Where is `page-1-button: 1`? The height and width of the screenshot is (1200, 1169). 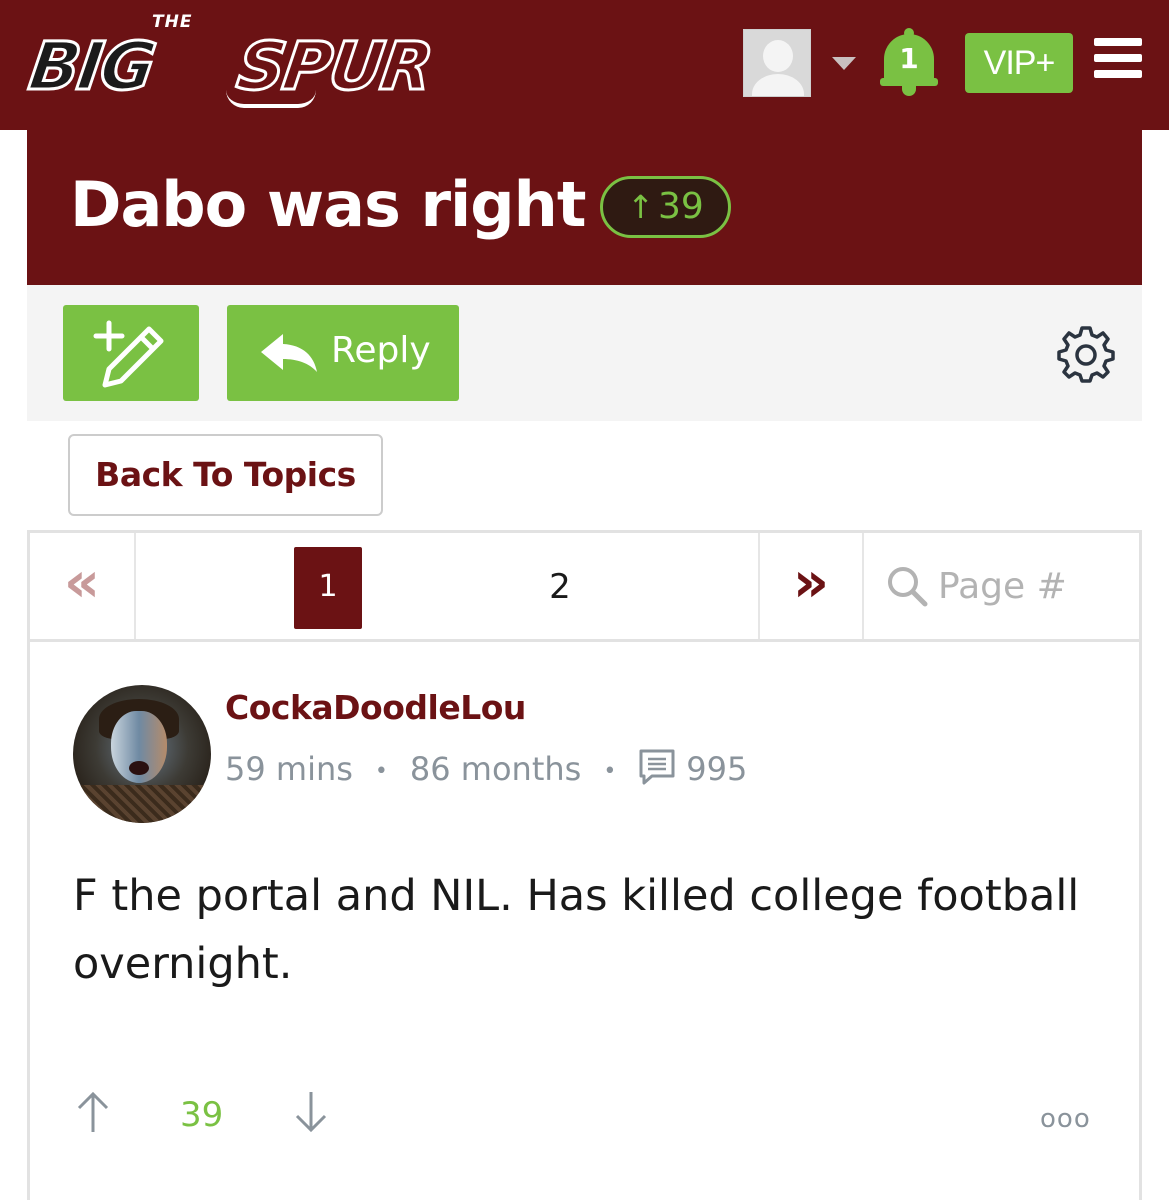 page-1-button: 1 is located at coordinates (328, 588).